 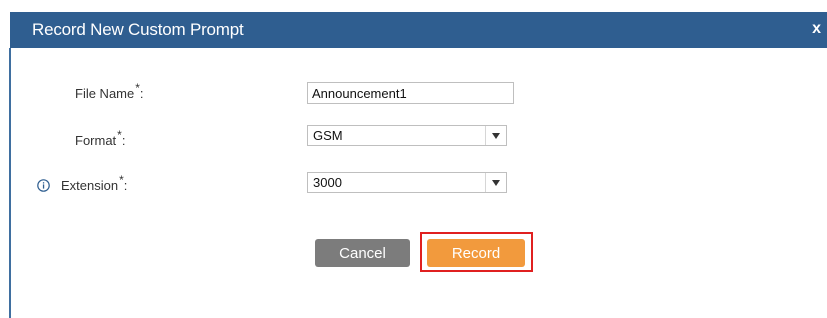 What do you see at coordinates (328, 135) in the screenshot?
I see `format-select-value: GSM` at bounding box center [328, 135].